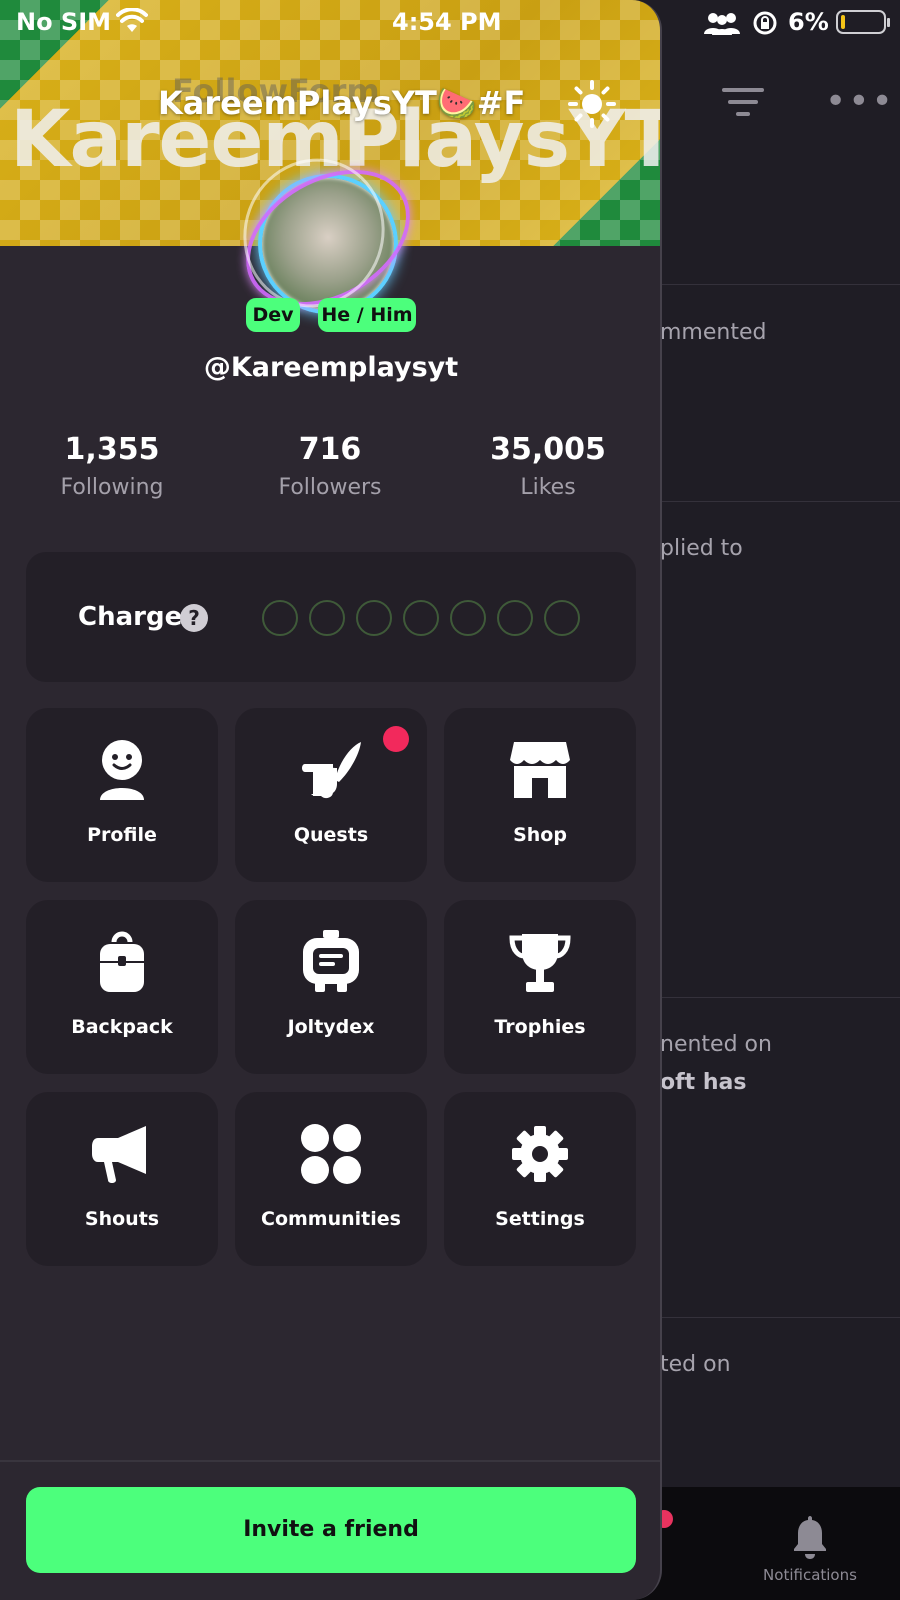  Describe the element at coordinates (447, 22) in the screenshot. I see `clock: 4:54 PM` at that location.